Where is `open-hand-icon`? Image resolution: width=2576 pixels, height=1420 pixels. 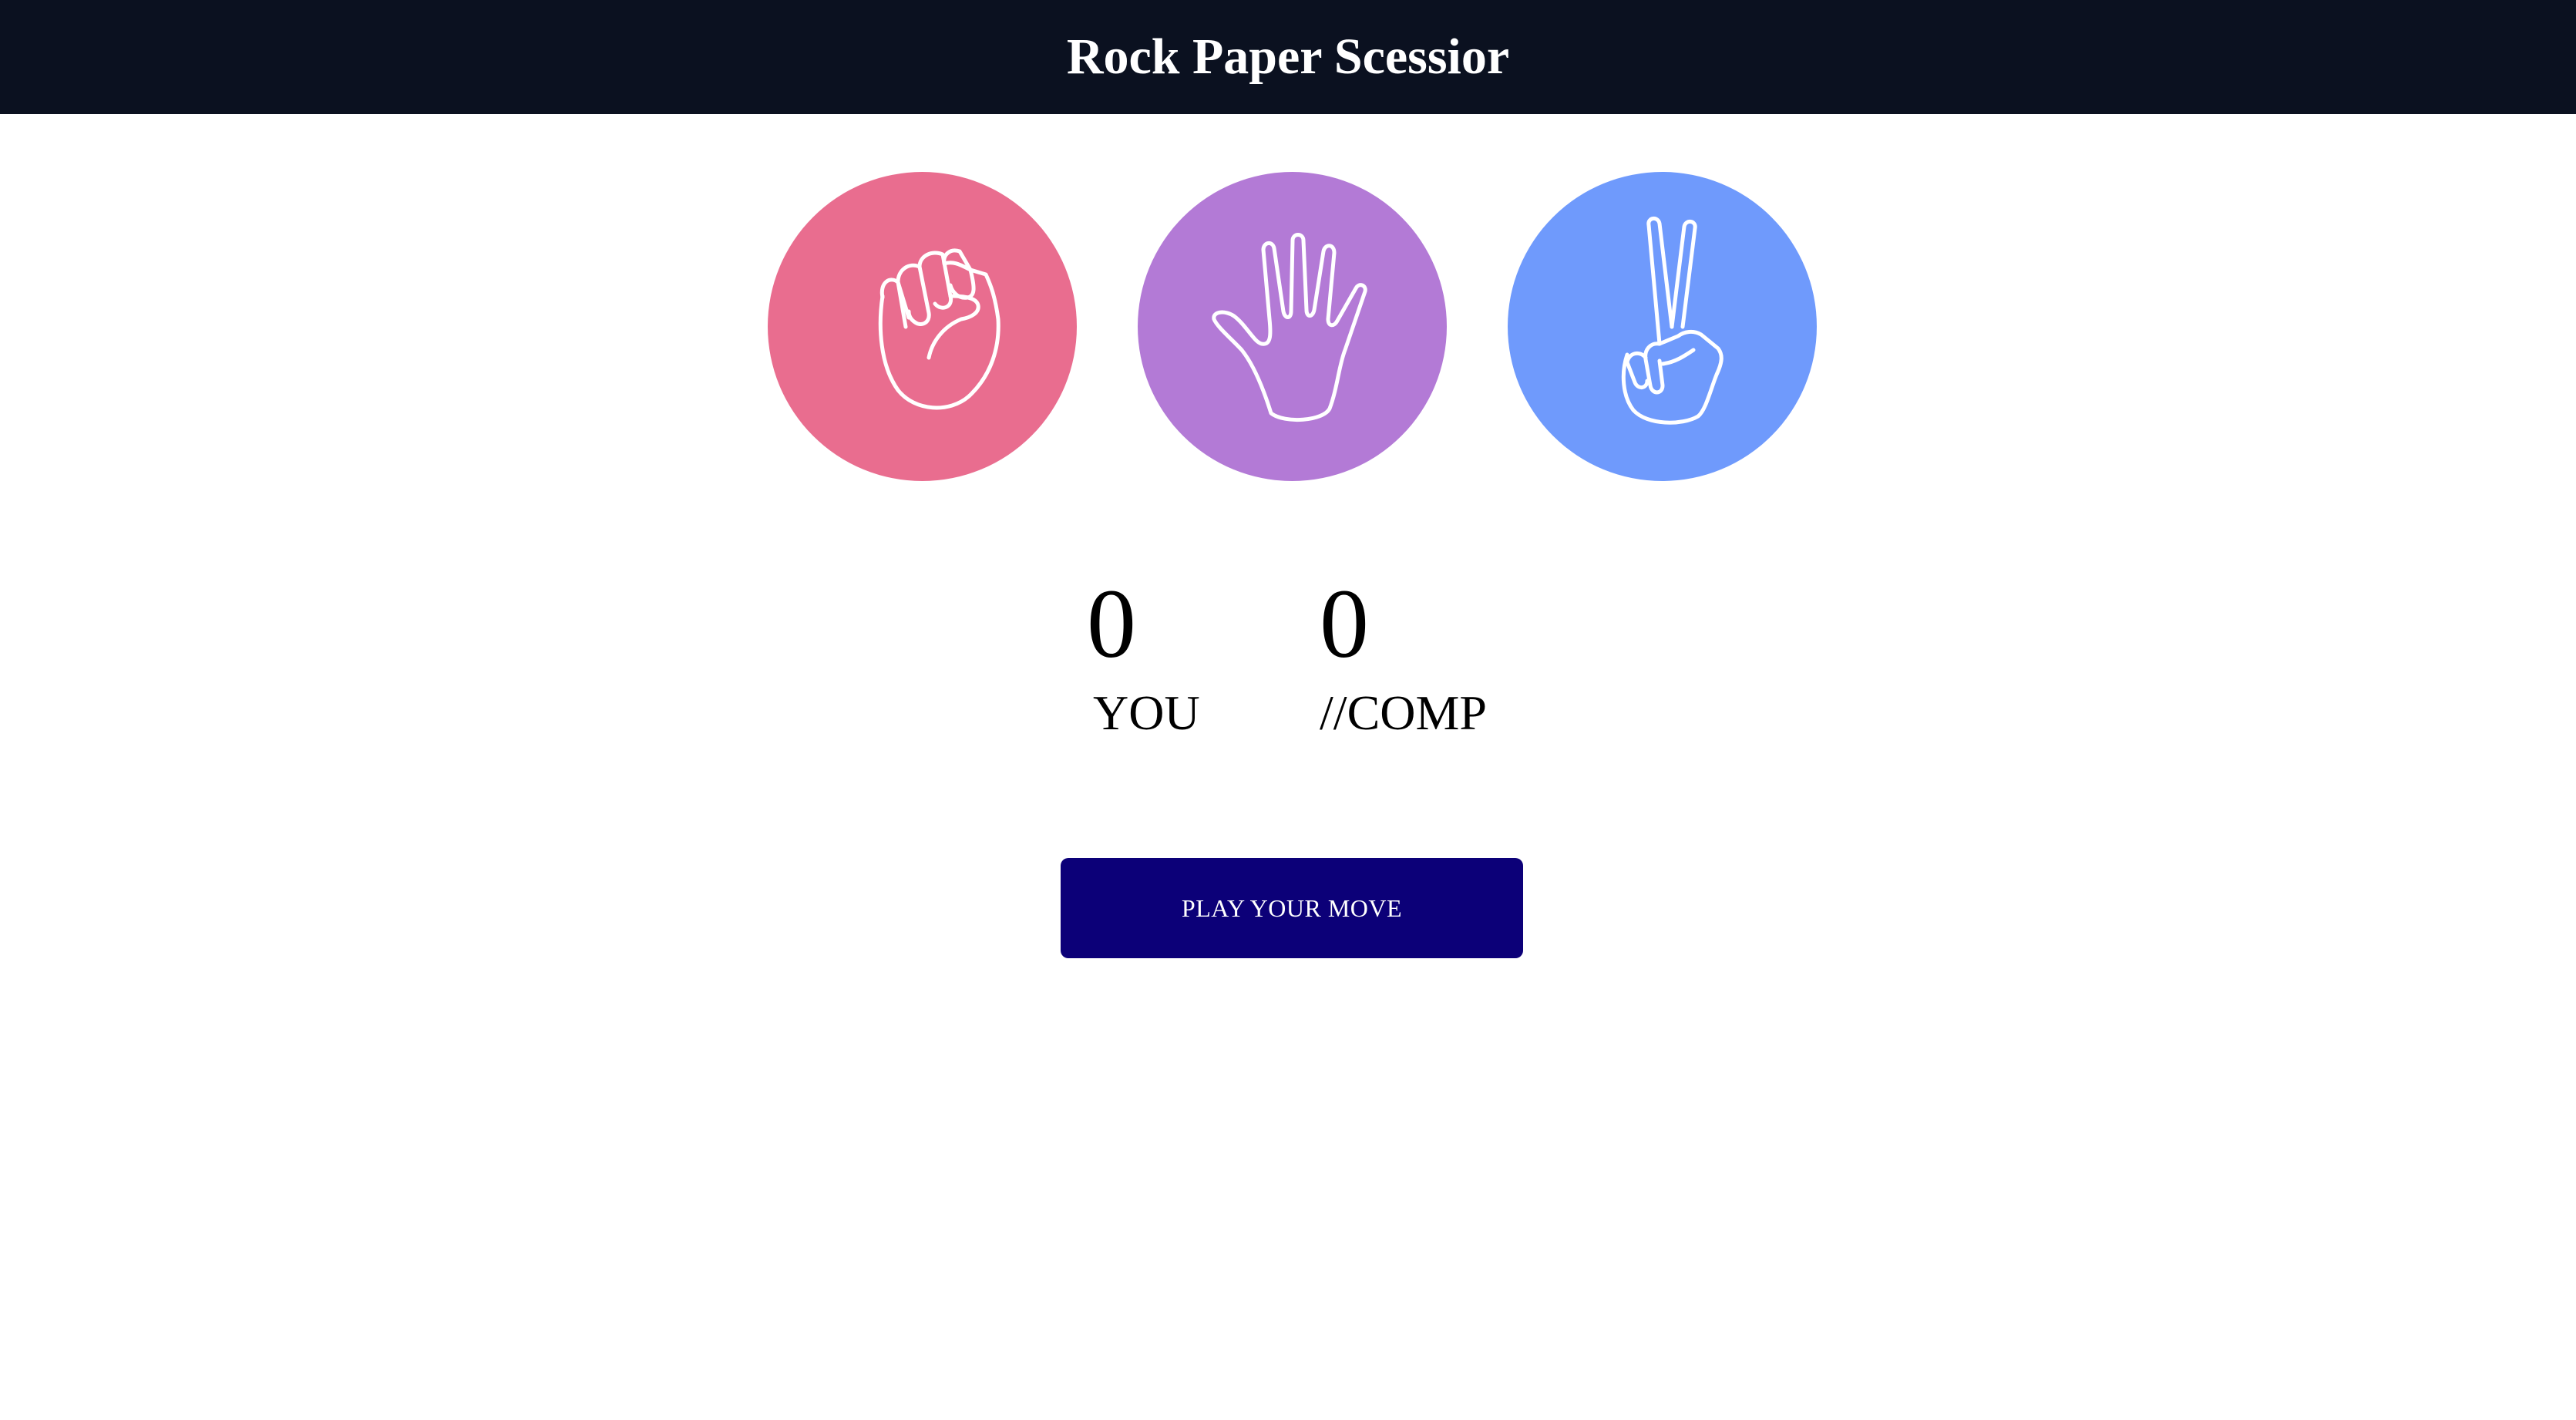 open-hand-icon is located at coordinates (1289, 327).